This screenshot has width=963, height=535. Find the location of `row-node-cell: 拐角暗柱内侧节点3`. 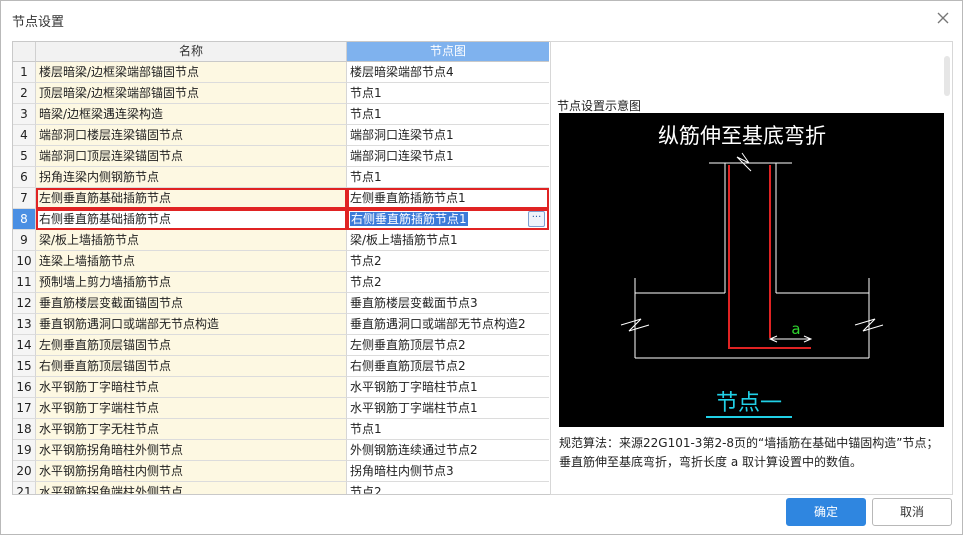

row-node-cell: 拐角暗柱内侧节点3 is located at coordinates (448, 471).